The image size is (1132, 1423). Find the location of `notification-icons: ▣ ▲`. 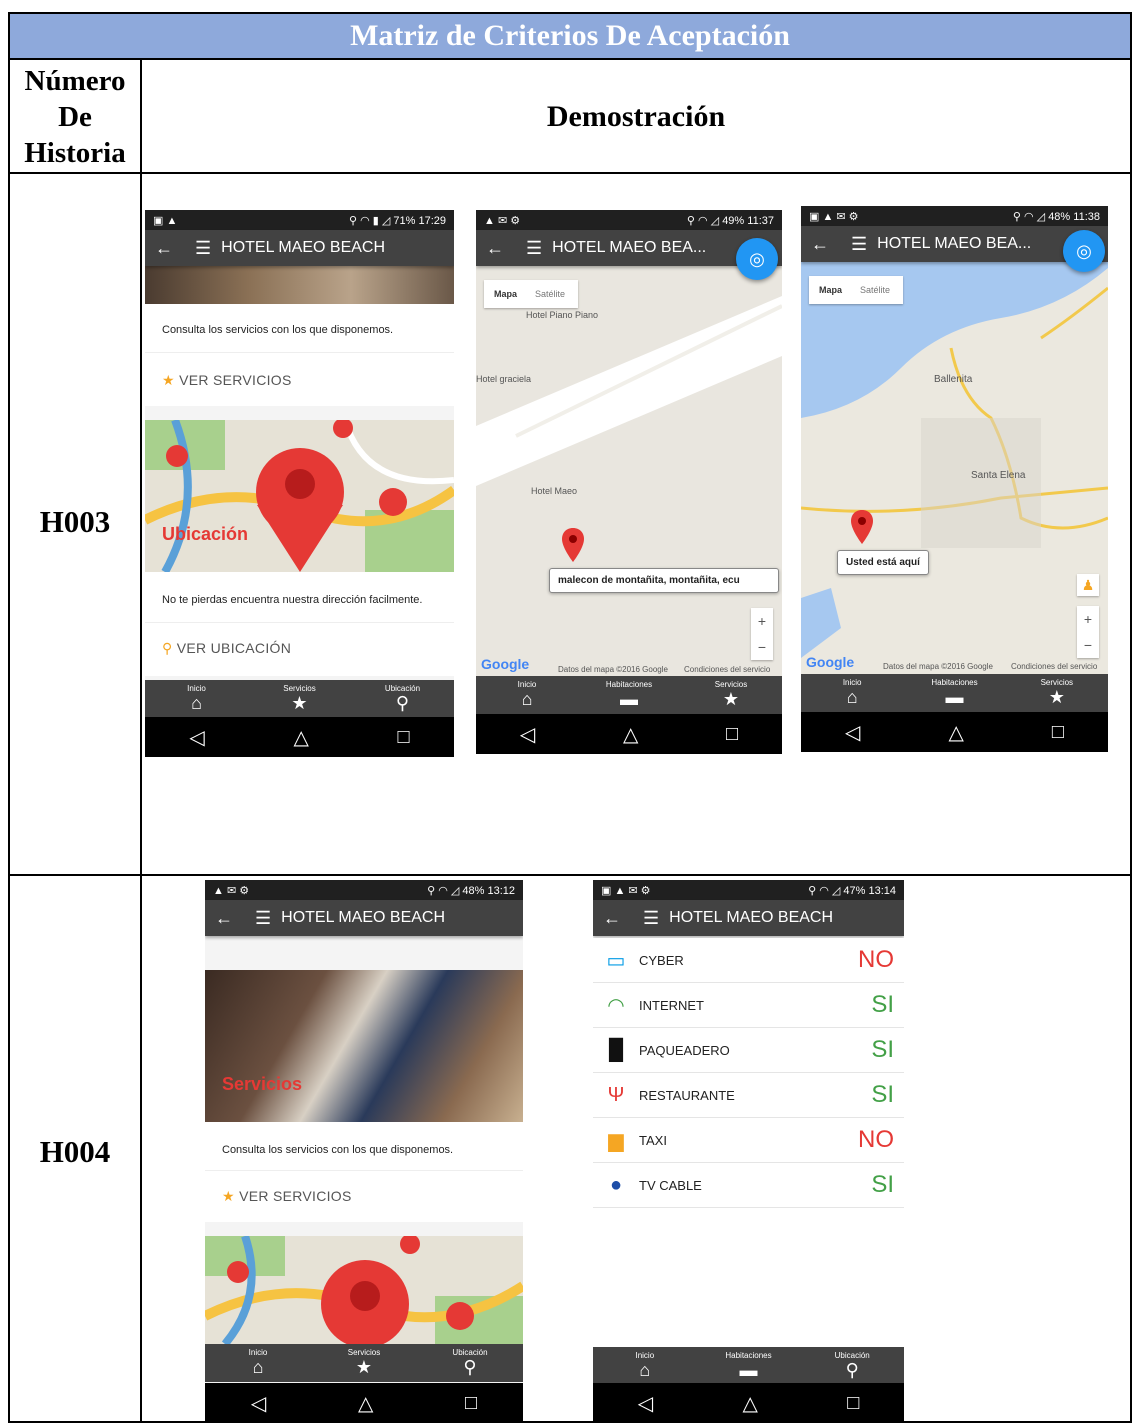

notification-icons: ▣ ▲ is located at coordinates (165, 220).